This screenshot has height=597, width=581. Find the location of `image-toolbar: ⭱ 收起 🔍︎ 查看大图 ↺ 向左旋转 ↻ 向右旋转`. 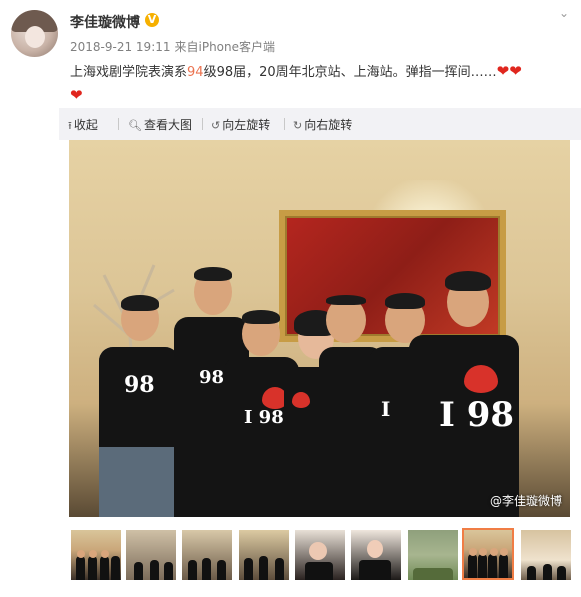

image-toolbar: ⭱ 收起 🔍︎ 查看大图 ↺ 向左旋转 ↻ 向右旋转 is located at coordinates (320, 124).